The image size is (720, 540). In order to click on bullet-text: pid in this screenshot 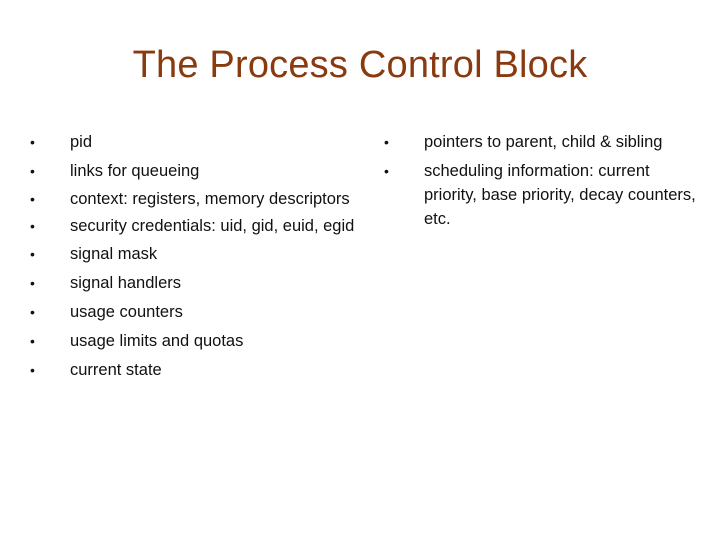, I will do `click(81, 142)`.